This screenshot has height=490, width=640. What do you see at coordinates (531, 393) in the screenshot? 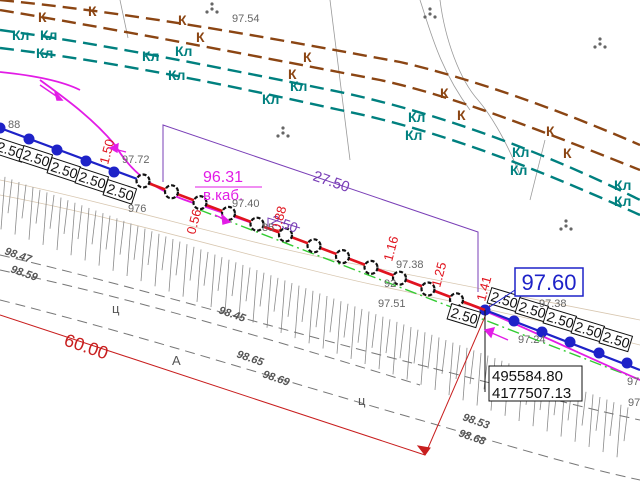
I see `coord-y: 4177507.13` at bounding box center [531, 393].